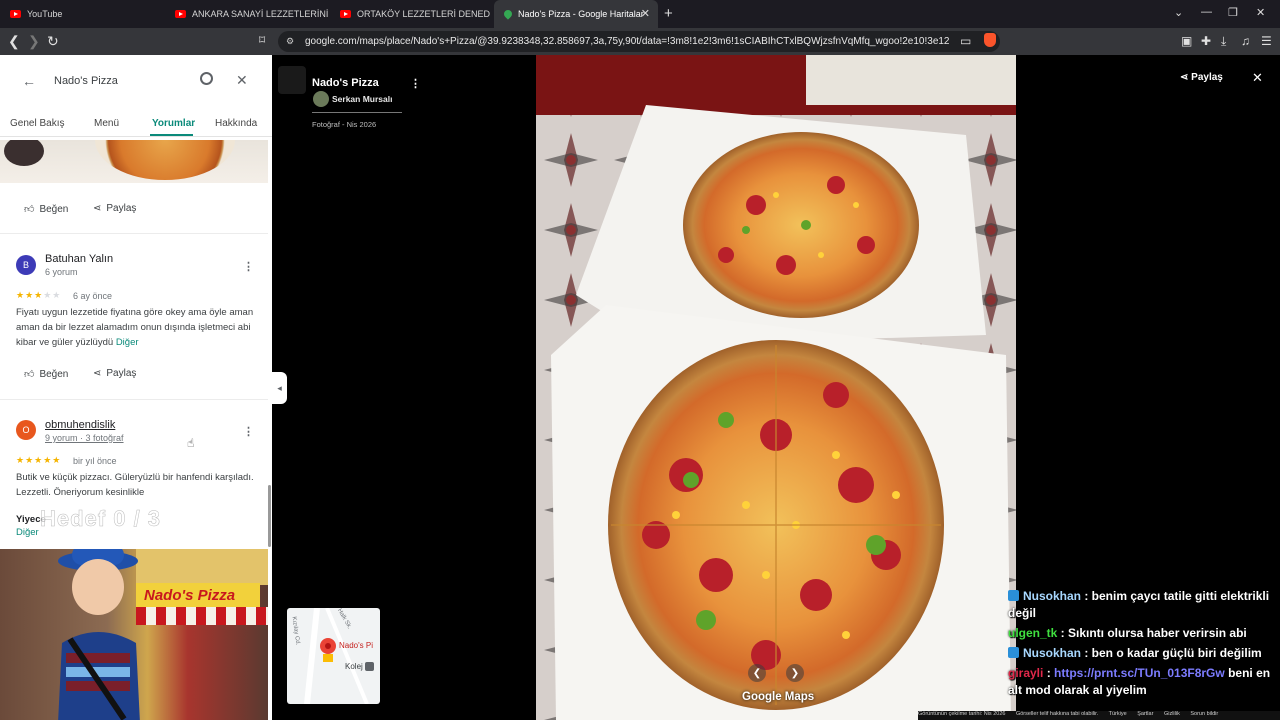 The height and width of the screenshot is (720, 1280). Describe the element at coordinates (173, 123) in the screenshot. I see `tab-reviews: Yorumlar` at that location.